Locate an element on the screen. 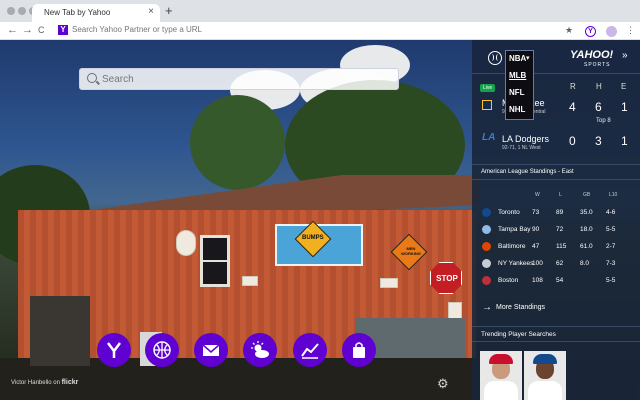 The height and width of the screenshot is (400, 640). search-box is located at coordinates (239, 79).